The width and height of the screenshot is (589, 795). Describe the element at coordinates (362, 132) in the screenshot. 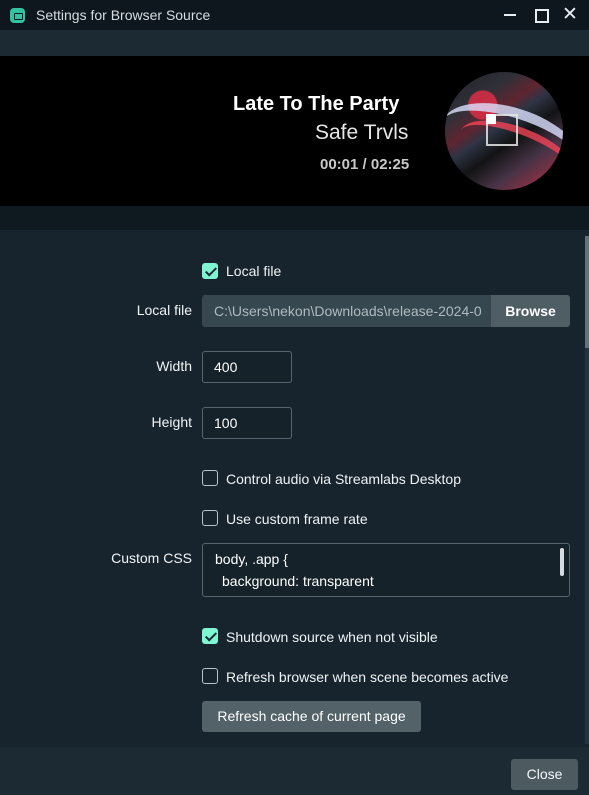

I see `track-artist: Safe Trvls` at that location.